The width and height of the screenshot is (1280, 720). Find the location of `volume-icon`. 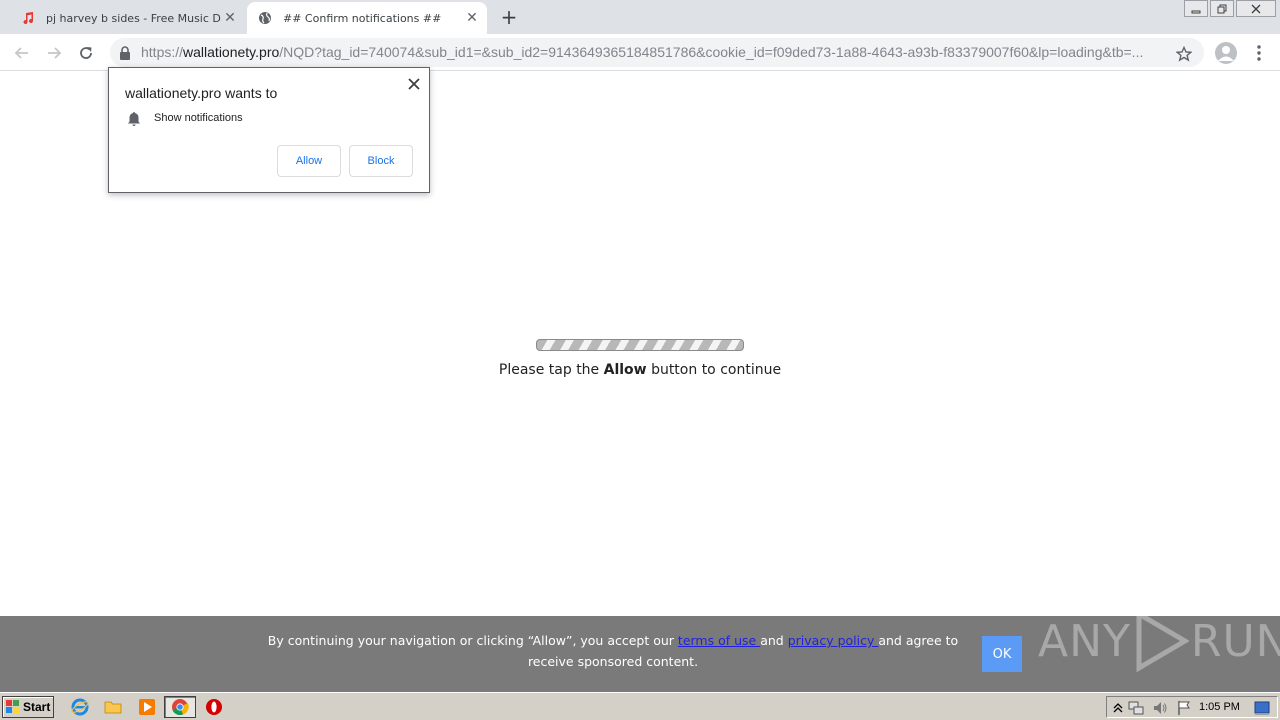

volume-icon is located at coordinates (1160, 708).